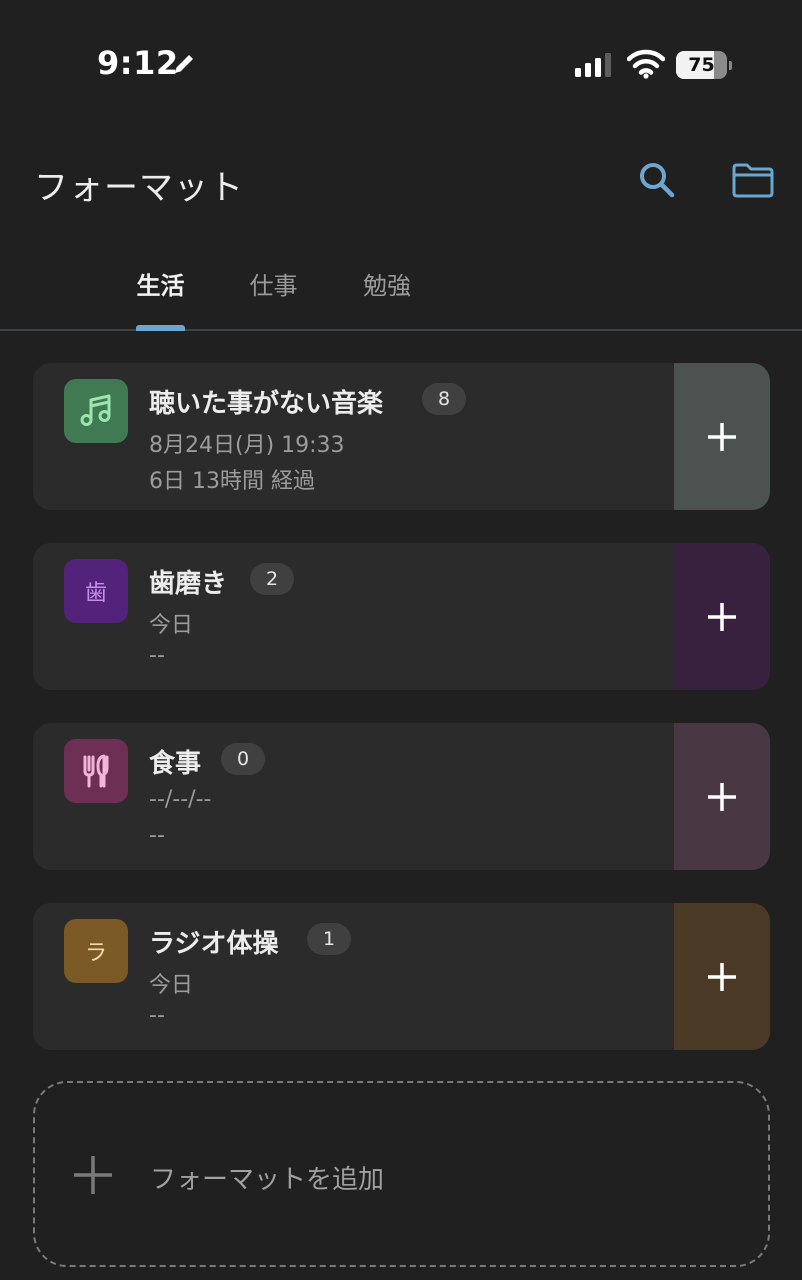 This screenshot has height=1280, width=802. Describe the element at coordinates (593, 65) in the screenshot. I see `cellular-signal-icon` at that location.